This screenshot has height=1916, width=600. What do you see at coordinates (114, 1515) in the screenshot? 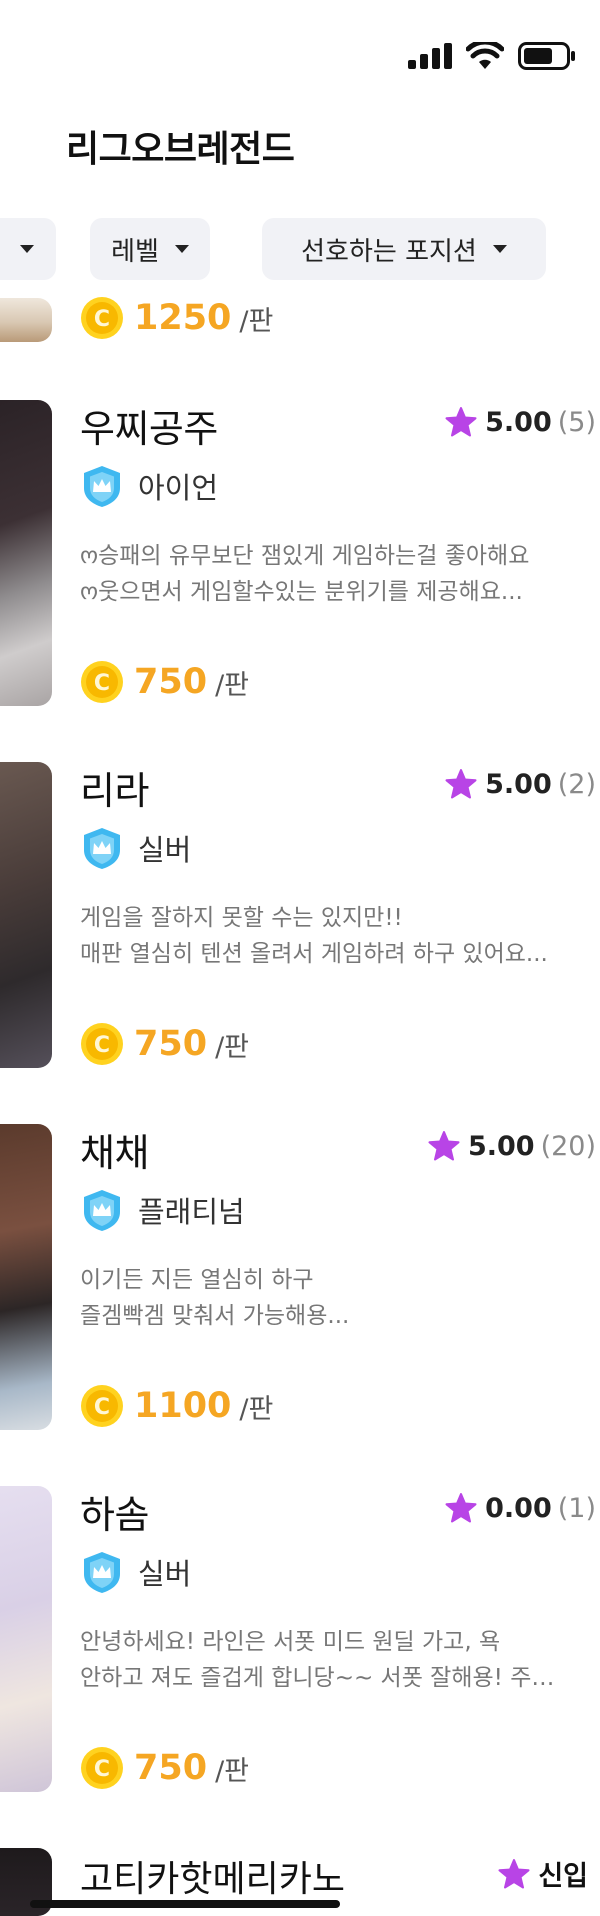
I see `player-name: 하솜` at bounding box center [114, 1515].